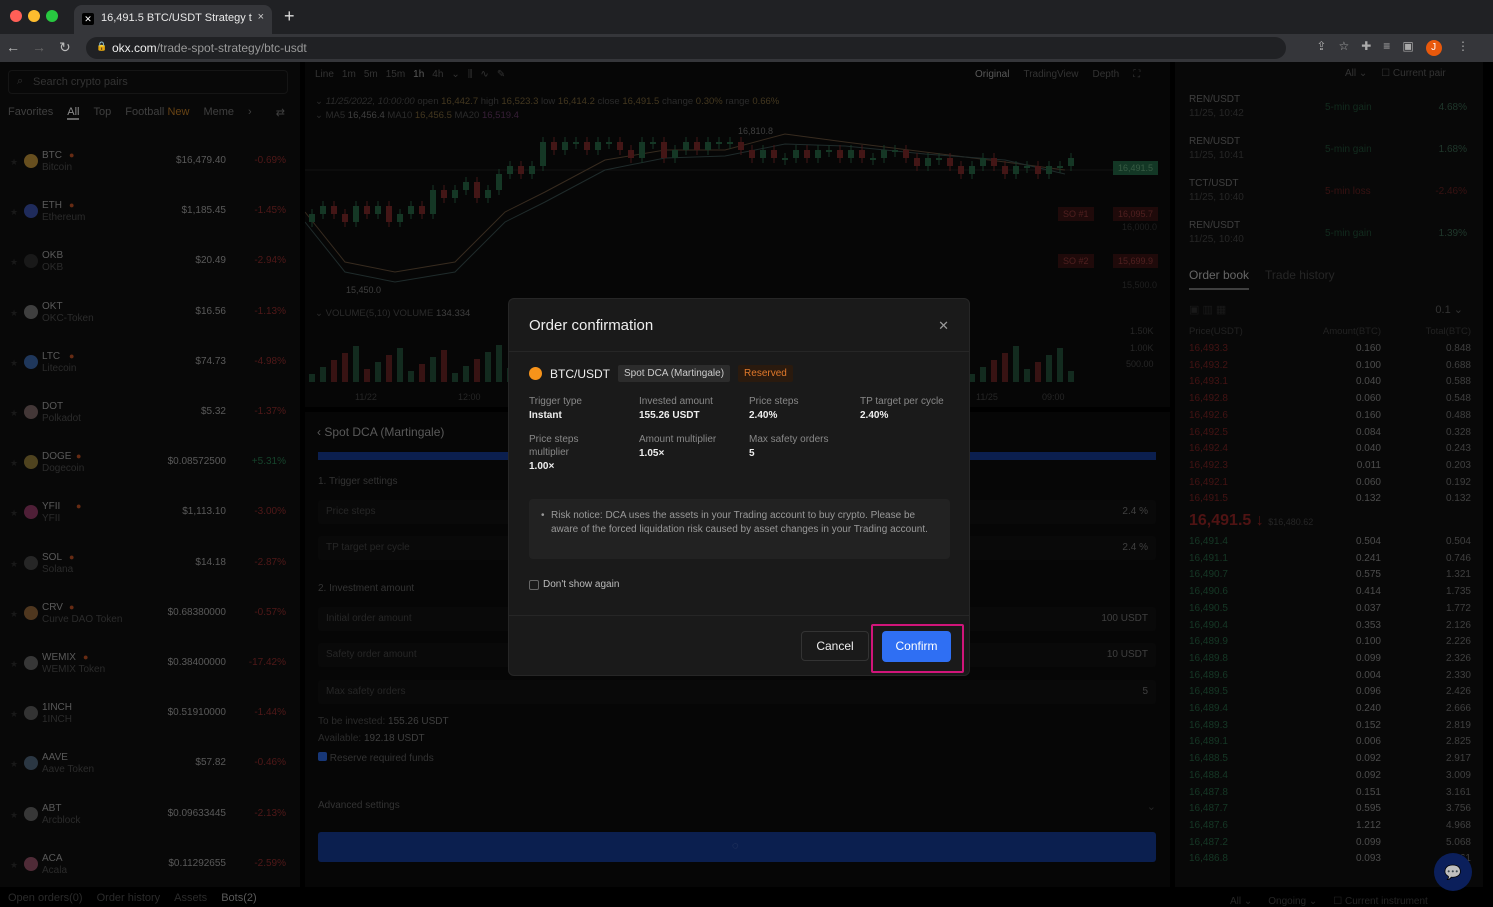 Image resolution: width=1493 pixels, height=907 pixels. I want to click on bookmark-star-icon: ☆, so click(1349, 46).